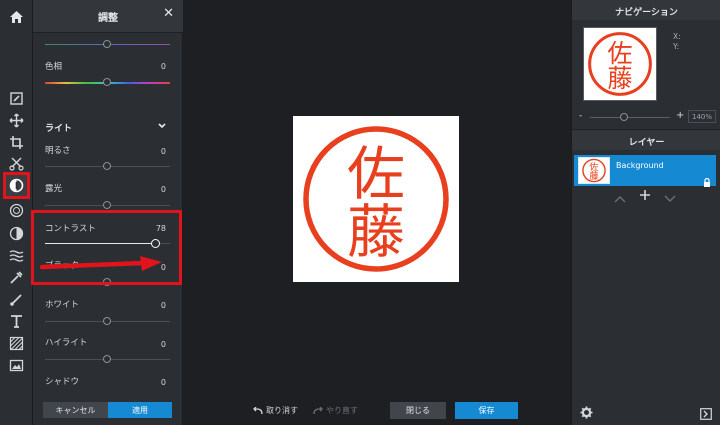 This screenshot has width=720, height=425. Describe the element at coordinates (54, 189) in the screenshot. I see `exposure-label: 露光` at that location.